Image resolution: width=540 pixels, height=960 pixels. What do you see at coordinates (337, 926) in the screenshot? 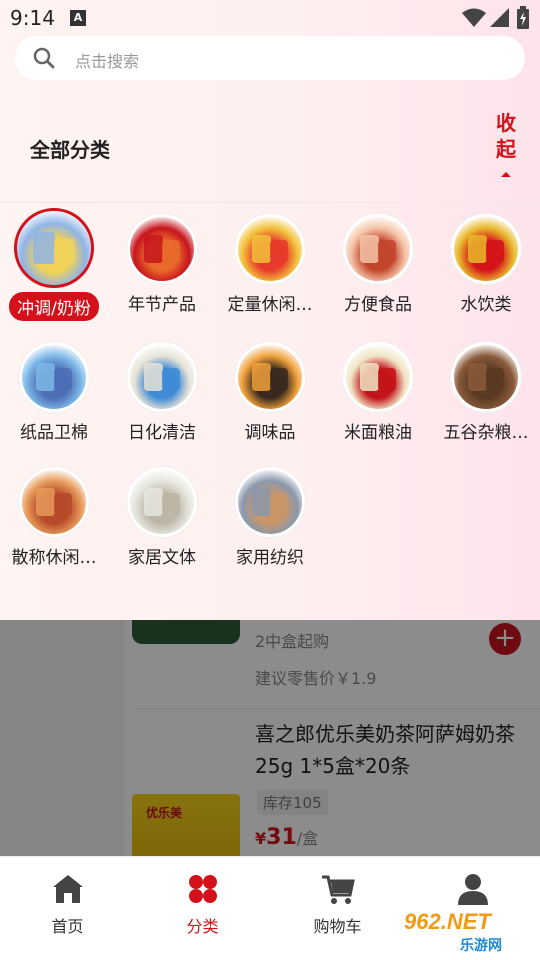
I see `nav-label: 购物车` at bounding box center [337, 926].